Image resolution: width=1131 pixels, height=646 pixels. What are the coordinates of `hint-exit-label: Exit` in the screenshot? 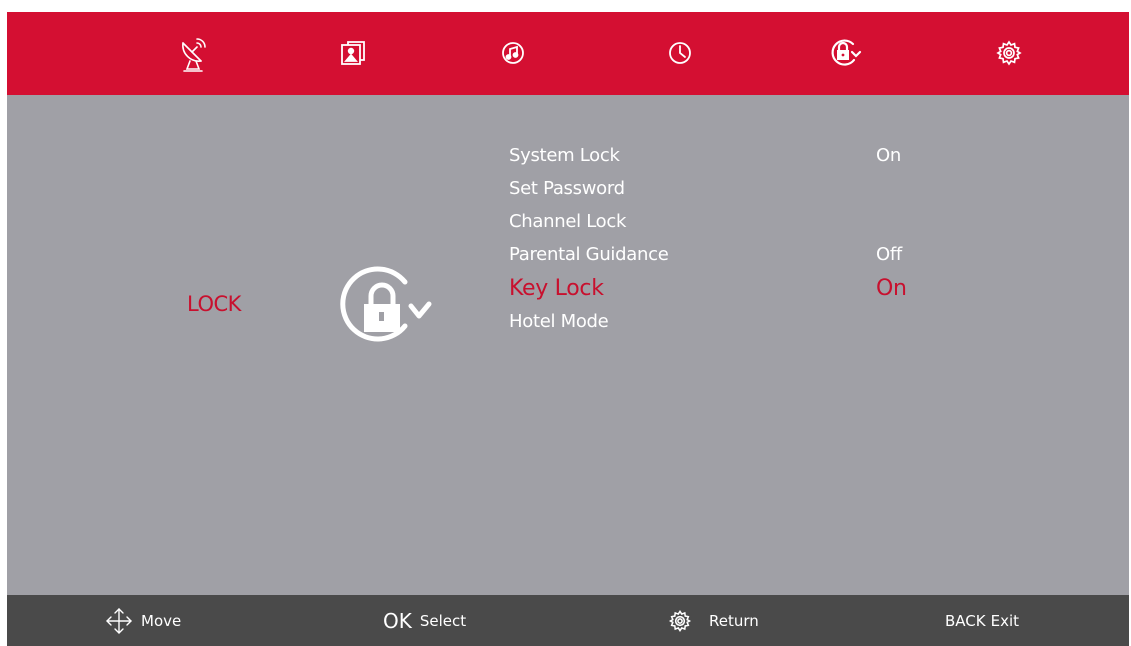 It's located at (1005, 620).